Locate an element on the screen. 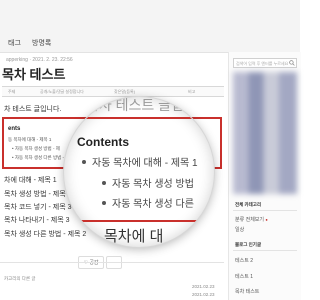 This screenshot has height=300, width=320. category-all-label: 분류 전체보기 is located at coordinates (249, 220).